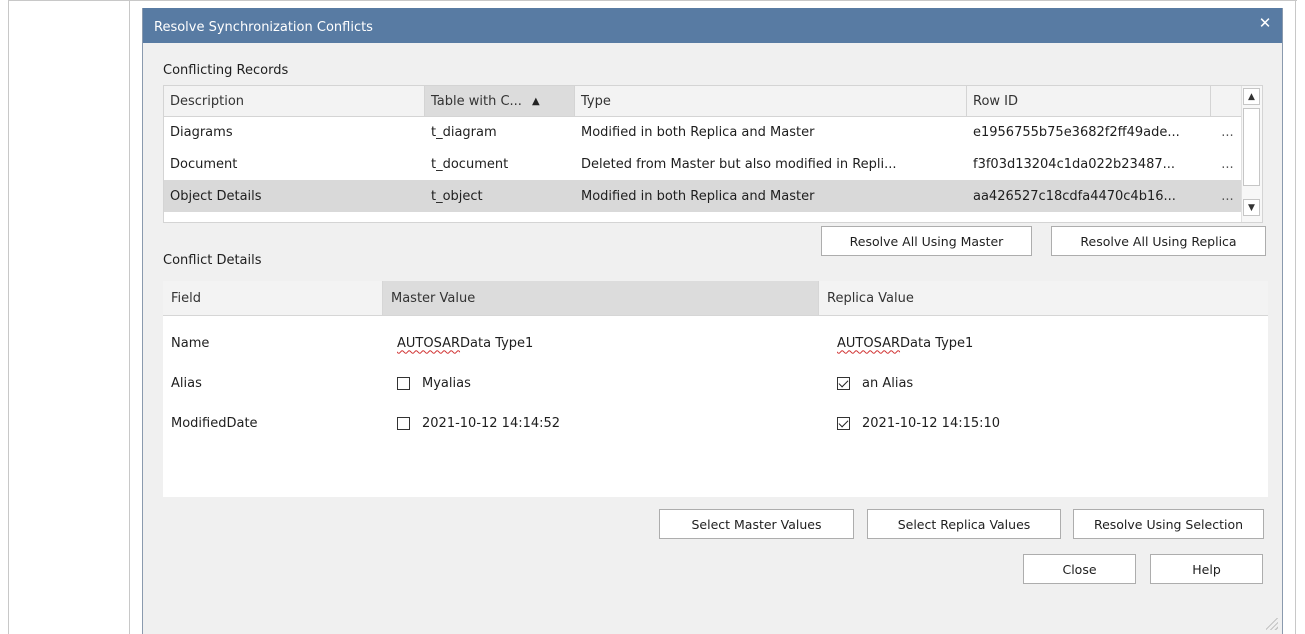 The width and height of the screenshot is (1305, 634). What do you see at coordinates (1043, 423) in the screenshot?
I see `replica-value: 2021-10-12 14:15:10` at bounding box center [1043, 423].